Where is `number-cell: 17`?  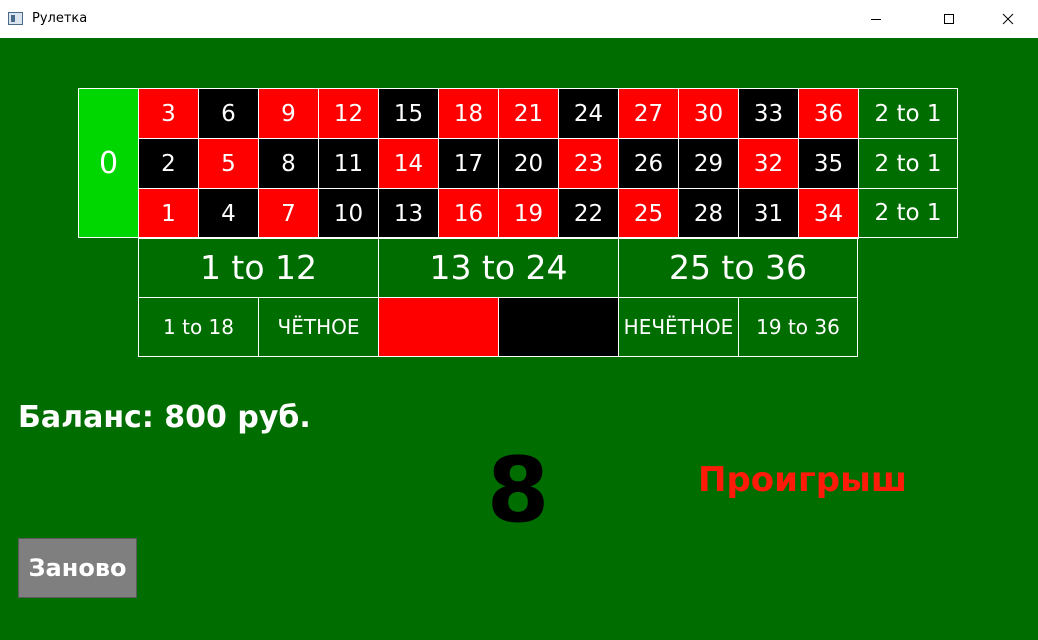
number-cell: 17 is located at coordinates (468, 163).